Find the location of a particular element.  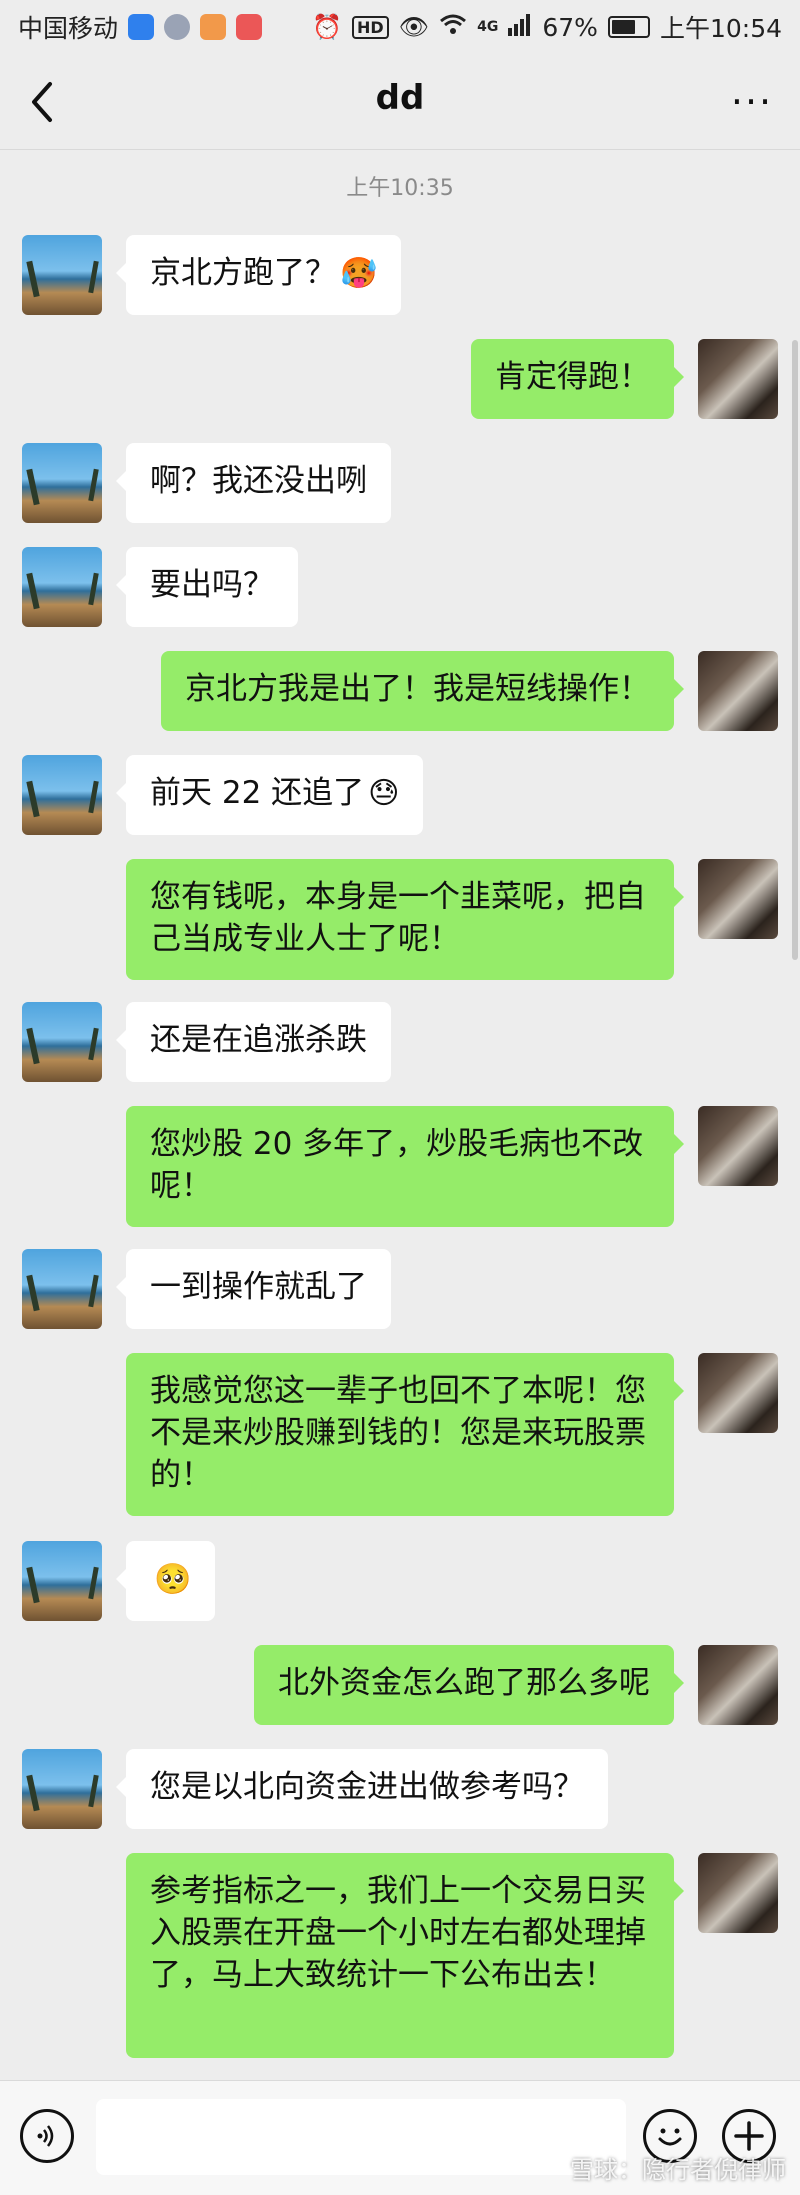

wifi-icon is located at coordinates (453, 27).